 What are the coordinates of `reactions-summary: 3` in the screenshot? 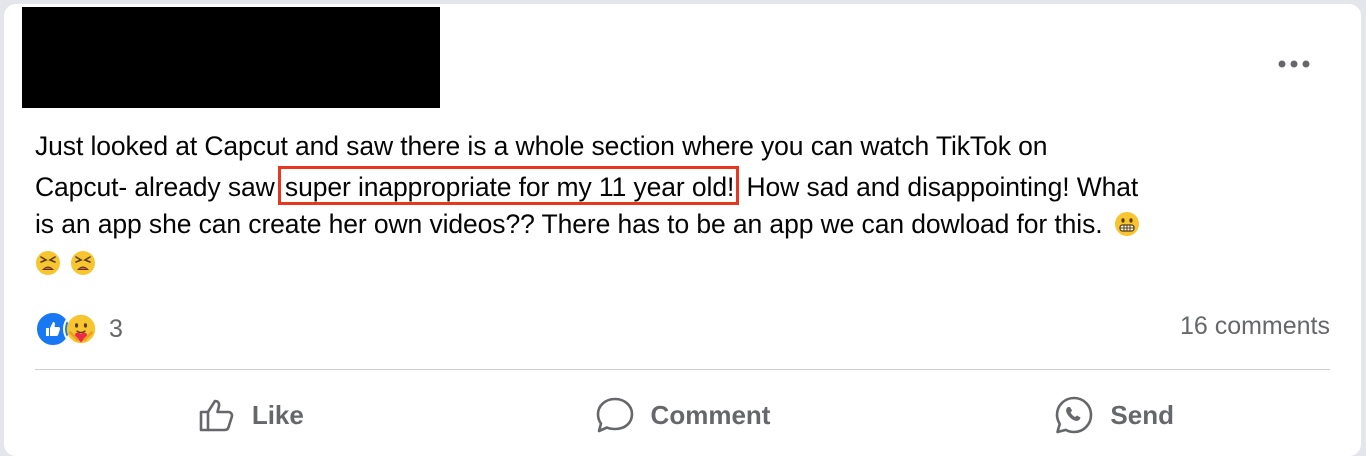 It's located at (79, 329).